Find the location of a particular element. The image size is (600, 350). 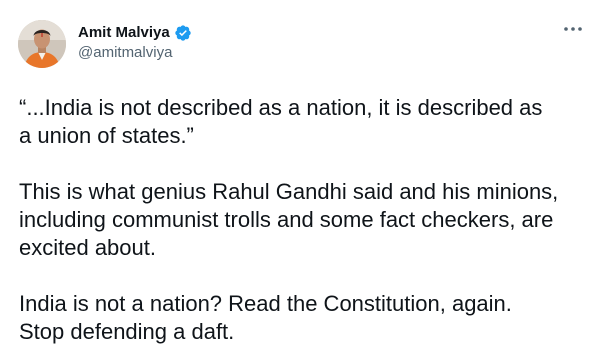

avatar is located at coordinates (42, 44).